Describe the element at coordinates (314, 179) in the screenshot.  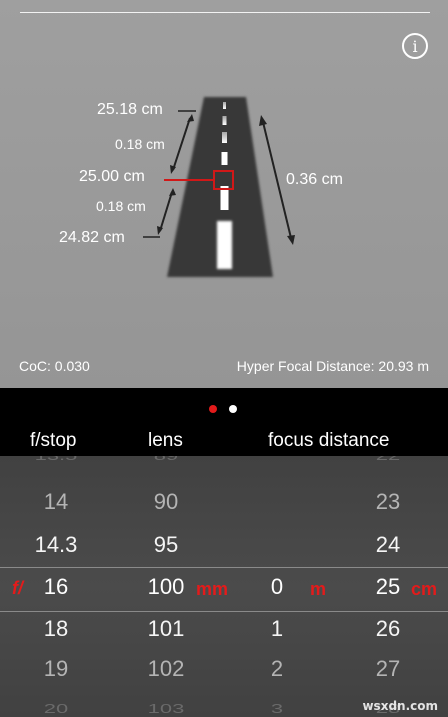
I see `depth-of-field-label: 0.36 cm` at that location.